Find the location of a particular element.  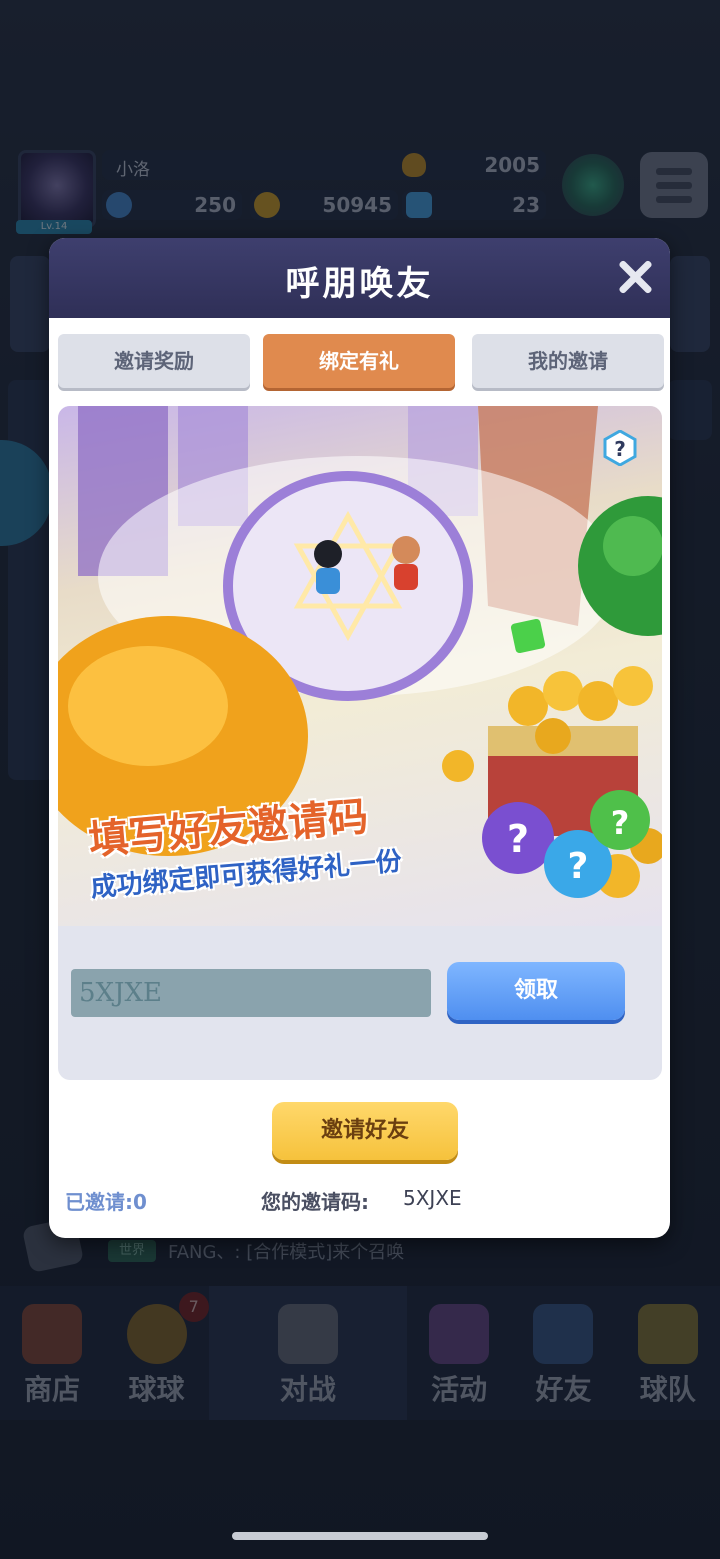

invited-count: 已邀请:0 is located at coordinates (106, 1202).